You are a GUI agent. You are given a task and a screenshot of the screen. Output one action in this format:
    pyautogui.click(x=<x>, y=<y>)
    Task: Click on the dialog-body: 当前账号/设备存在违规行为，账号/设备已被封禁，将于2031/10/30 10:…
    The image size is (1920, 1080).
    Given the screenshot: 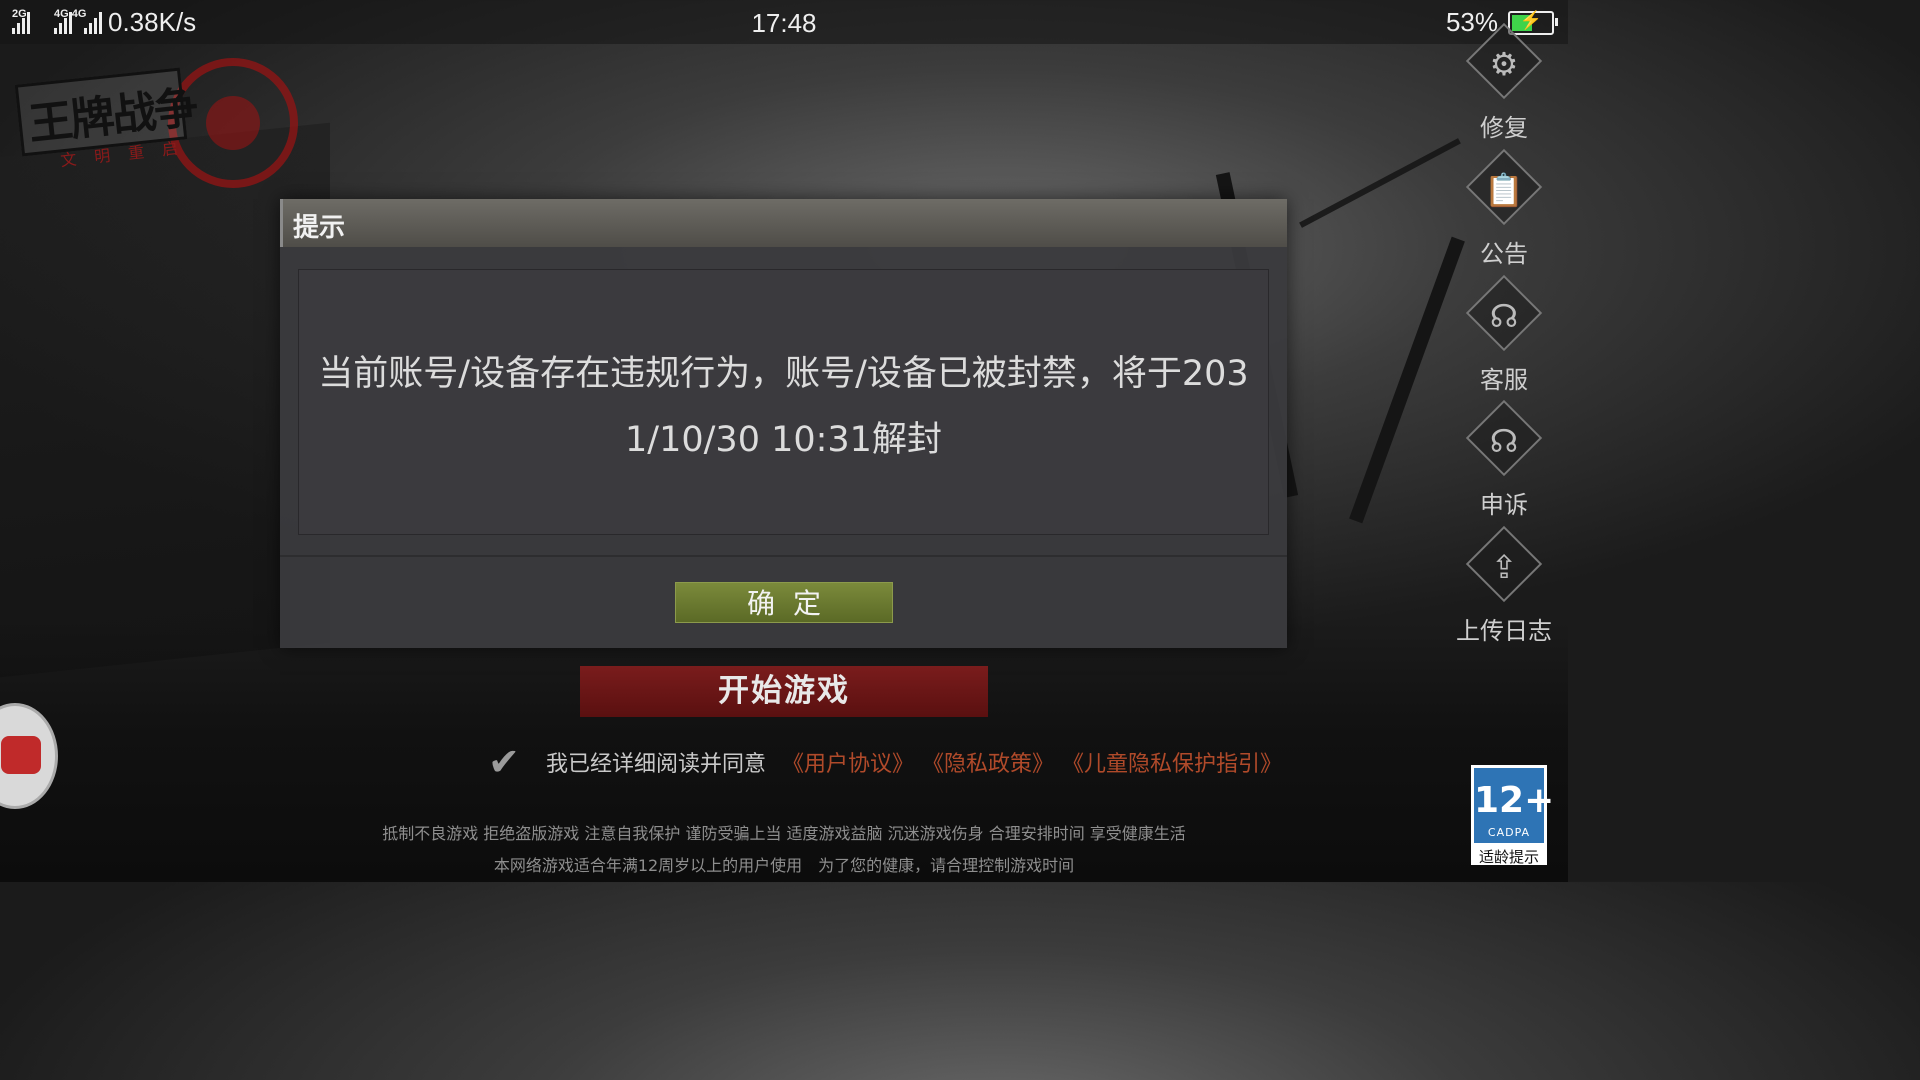 What is the action you would take?
    pyautogui.click(x=783, y=402)
    